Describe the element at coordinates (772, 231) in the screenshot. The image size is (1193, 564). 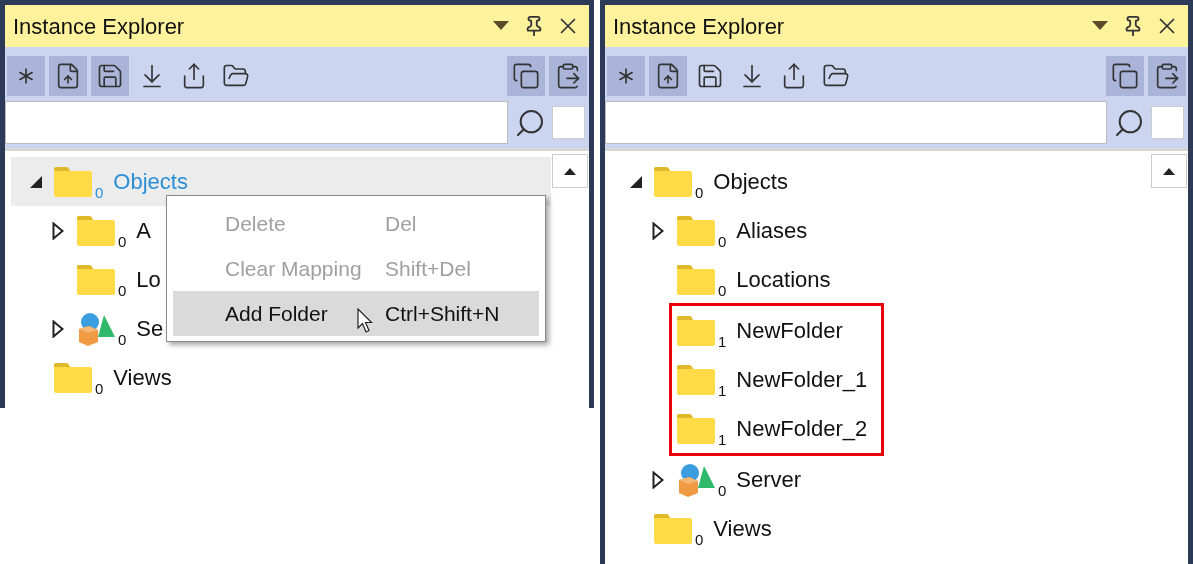
I see `item-label: Aliases` at that location.